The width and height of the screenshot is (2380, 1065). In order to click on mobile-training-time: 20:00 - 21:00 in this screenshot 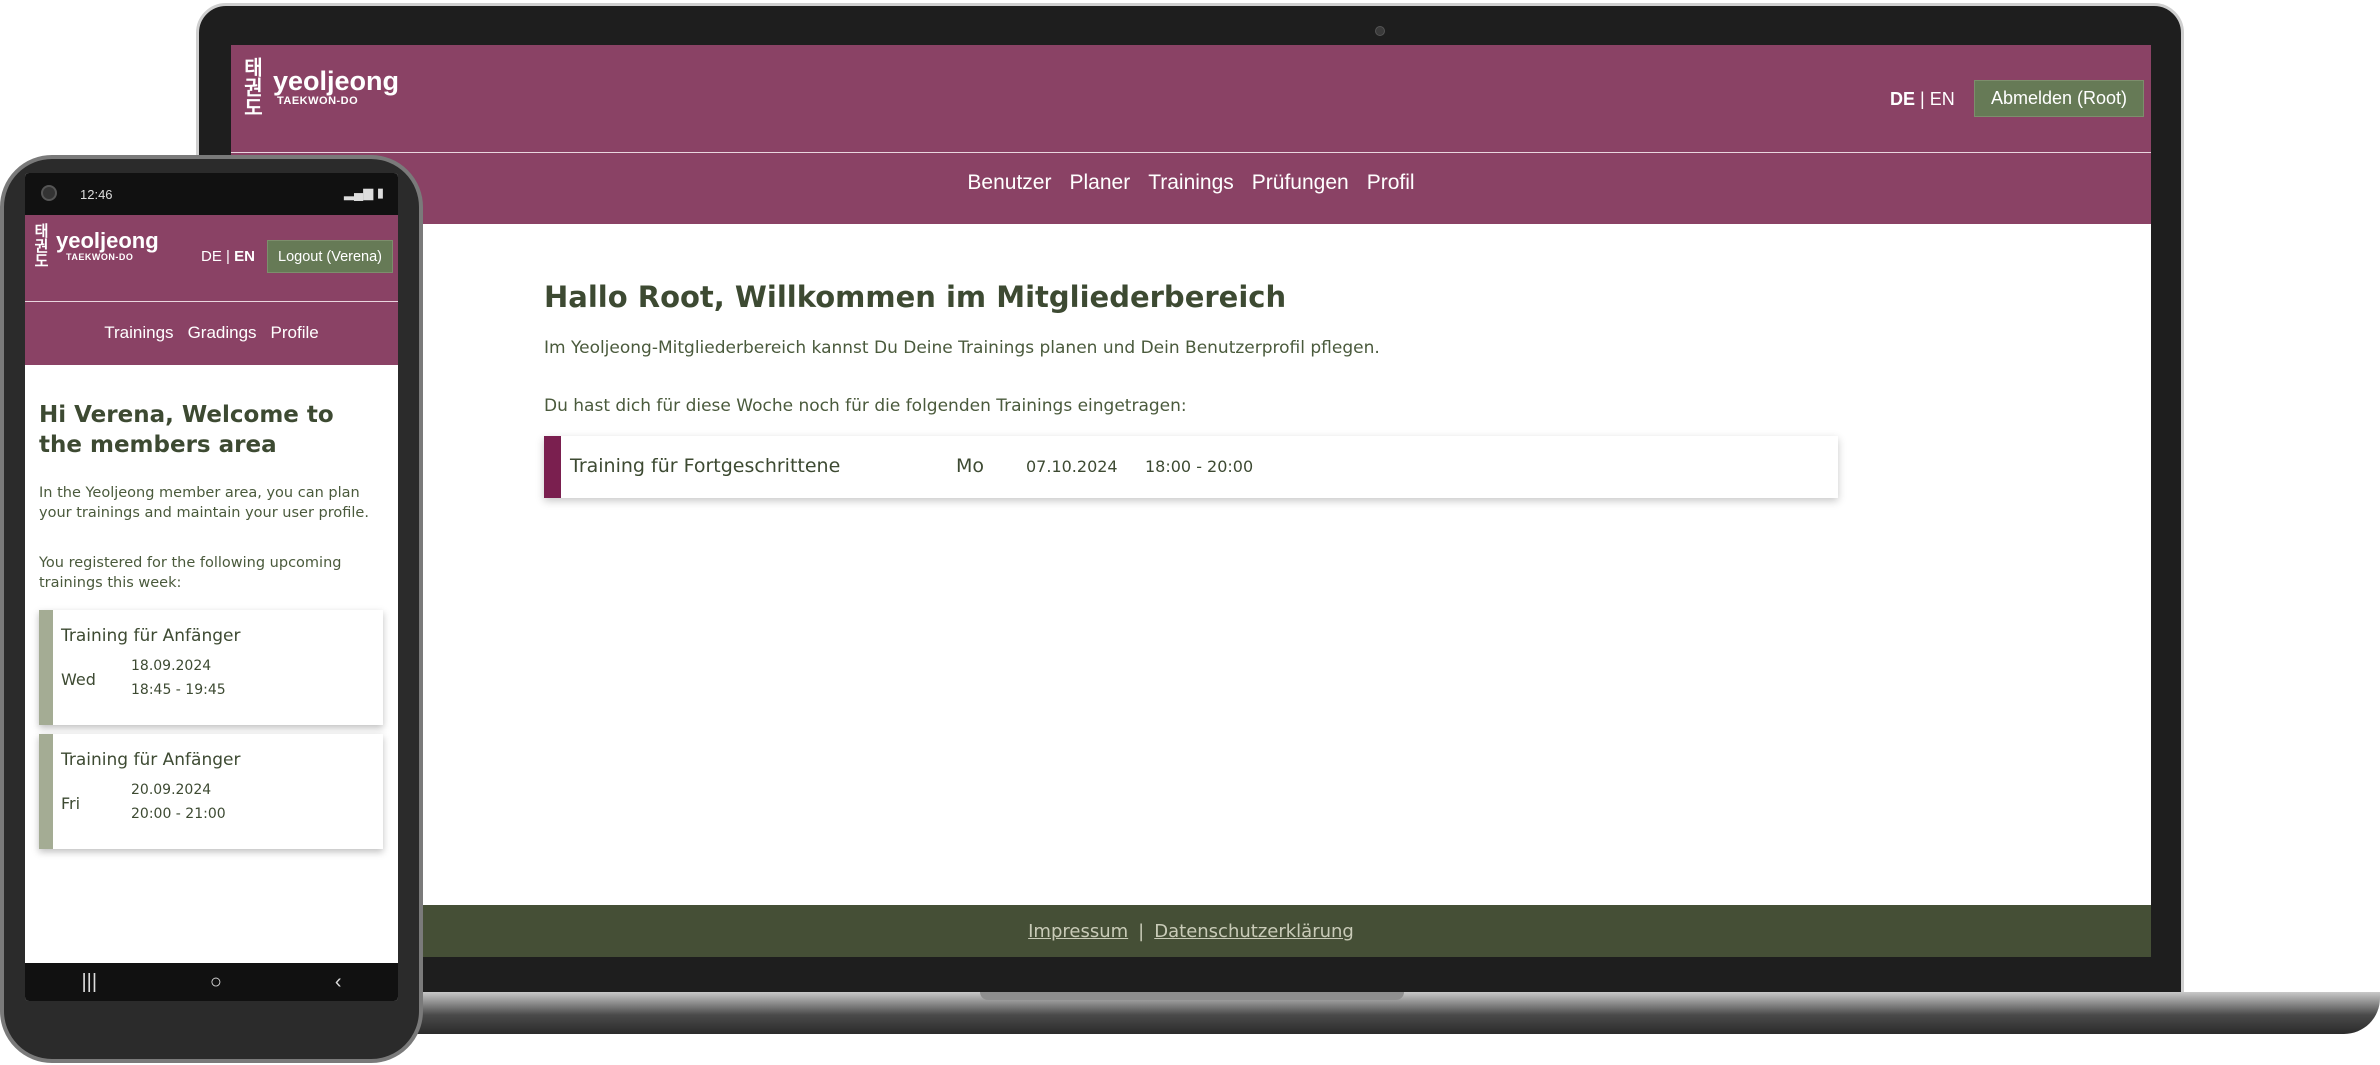, I will do `click(178, 814)`.